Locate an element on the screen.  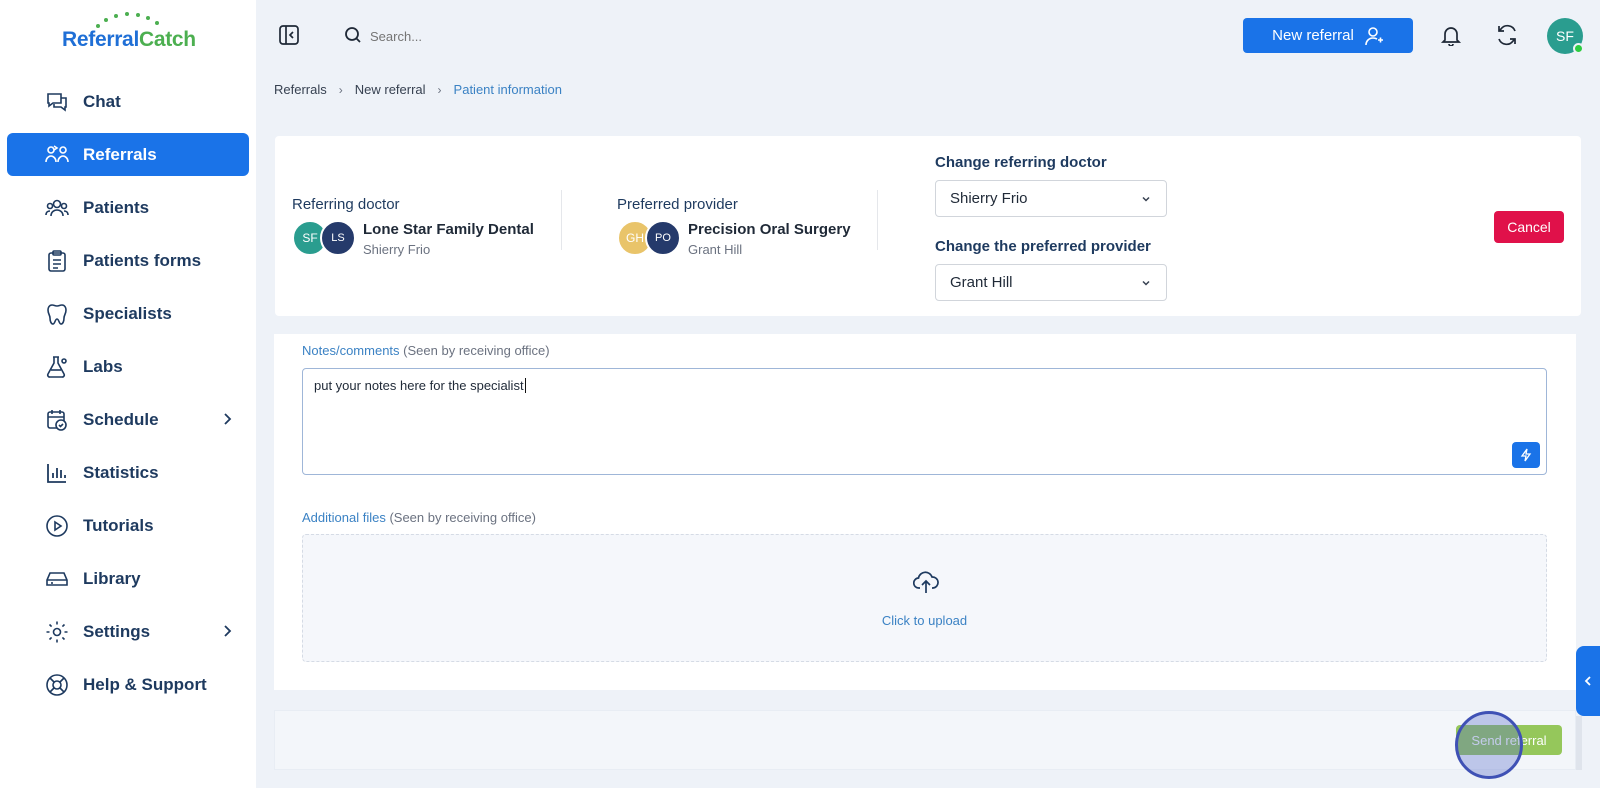
referring-practice-name: Lone Star Family Dental is located at coordinates (448, 229).